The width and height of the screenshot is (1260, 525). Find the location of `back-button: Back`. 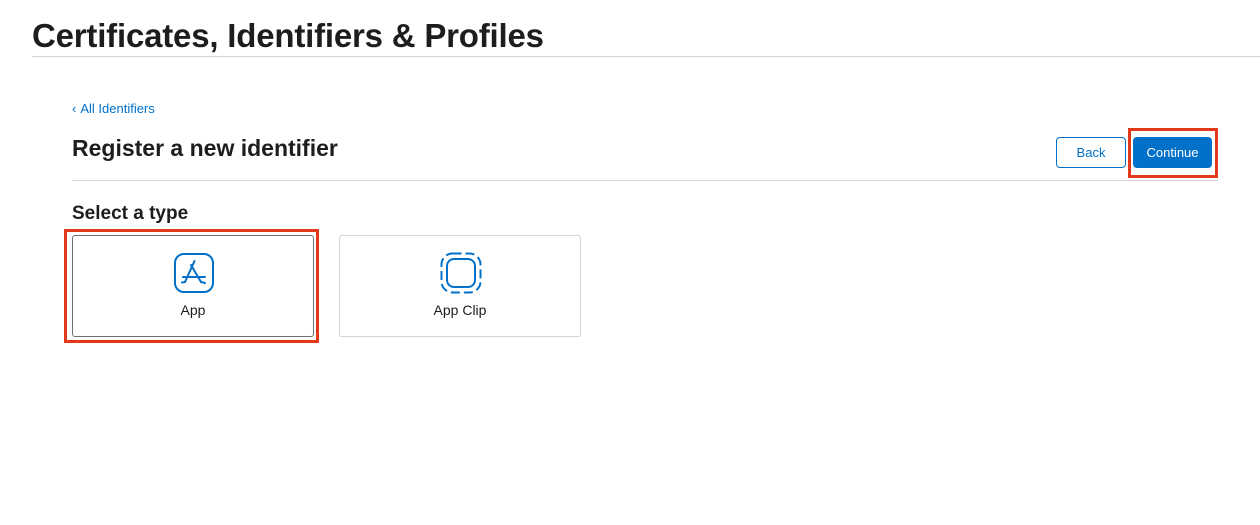

back-button: Back is located at coordinates (1091, 152).